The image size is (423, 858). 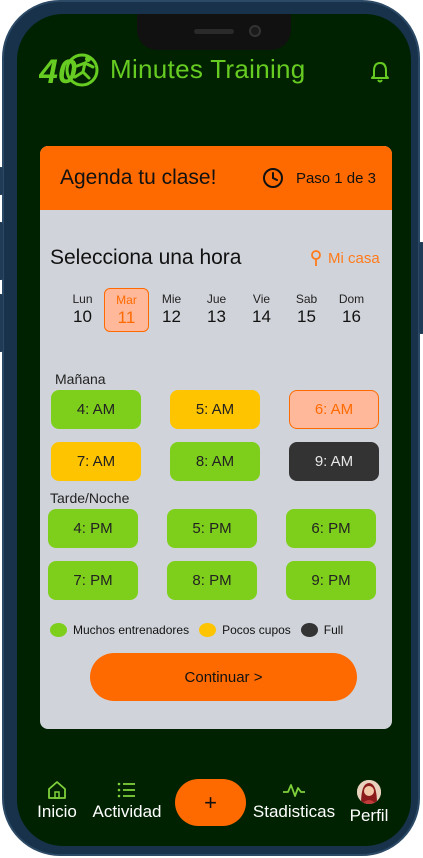 I want to click on app-logo-icon: 40, so click(x=69, y=71).